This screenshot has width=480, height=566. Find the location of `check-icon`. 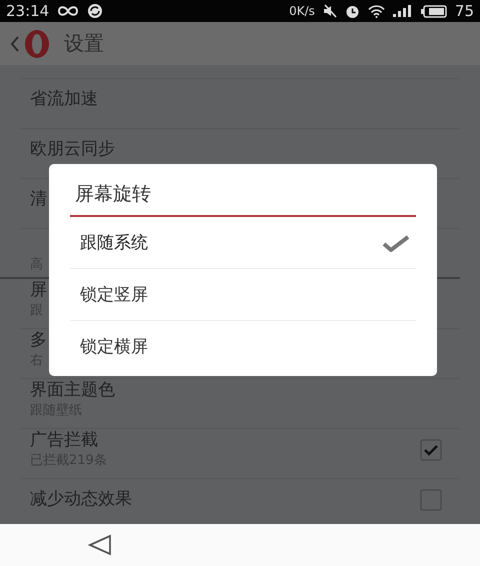

check-icon is located at coordinates (396, 243).